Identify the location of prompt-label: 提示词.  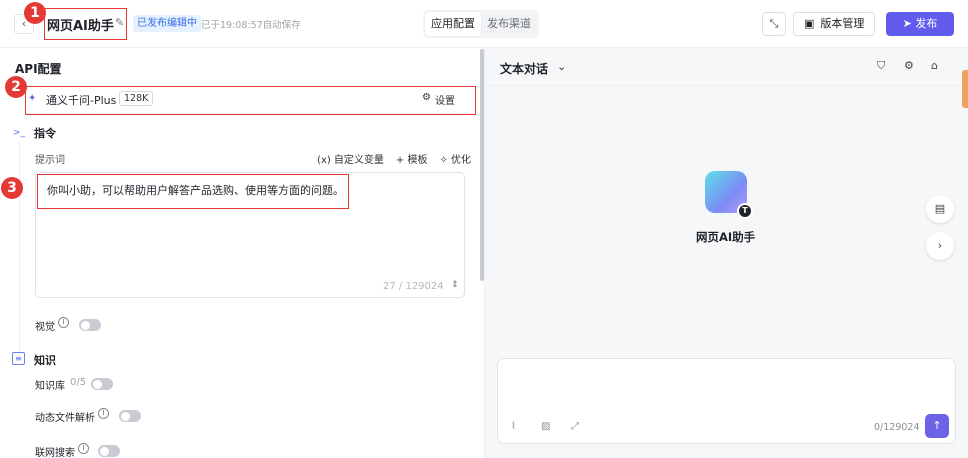
(50, 160).